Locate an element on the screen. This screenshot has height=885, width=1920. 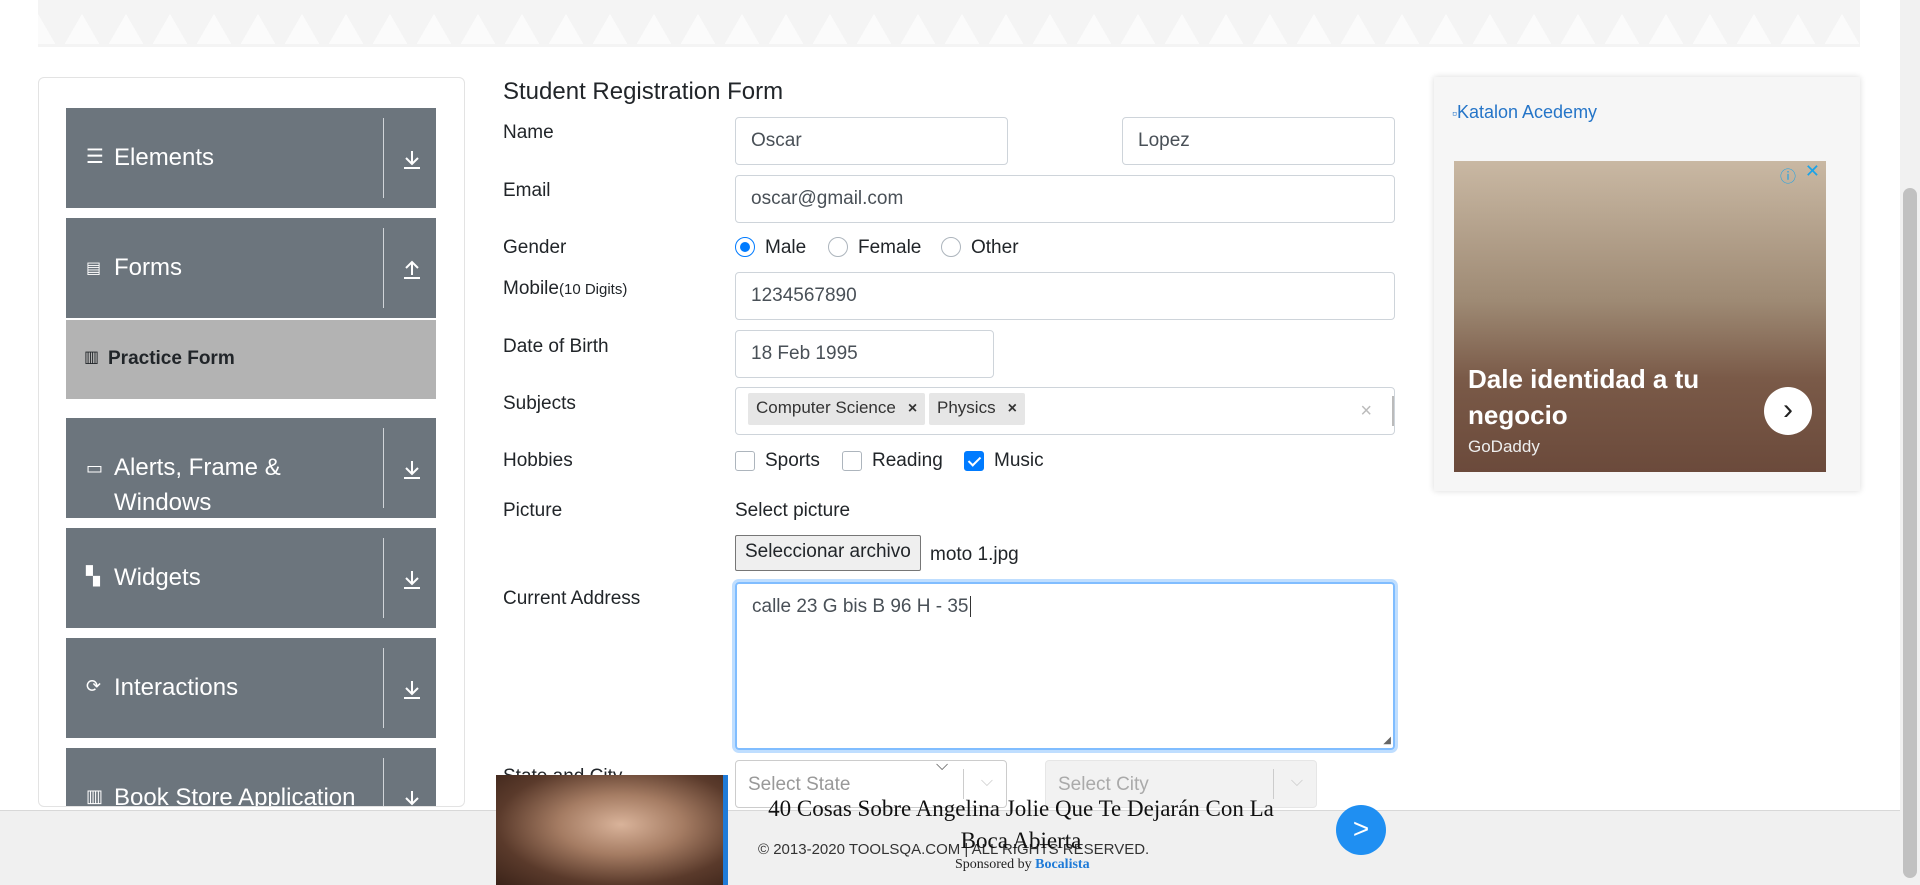
close-icon: ✕ is located at coordinates (1812, 171).